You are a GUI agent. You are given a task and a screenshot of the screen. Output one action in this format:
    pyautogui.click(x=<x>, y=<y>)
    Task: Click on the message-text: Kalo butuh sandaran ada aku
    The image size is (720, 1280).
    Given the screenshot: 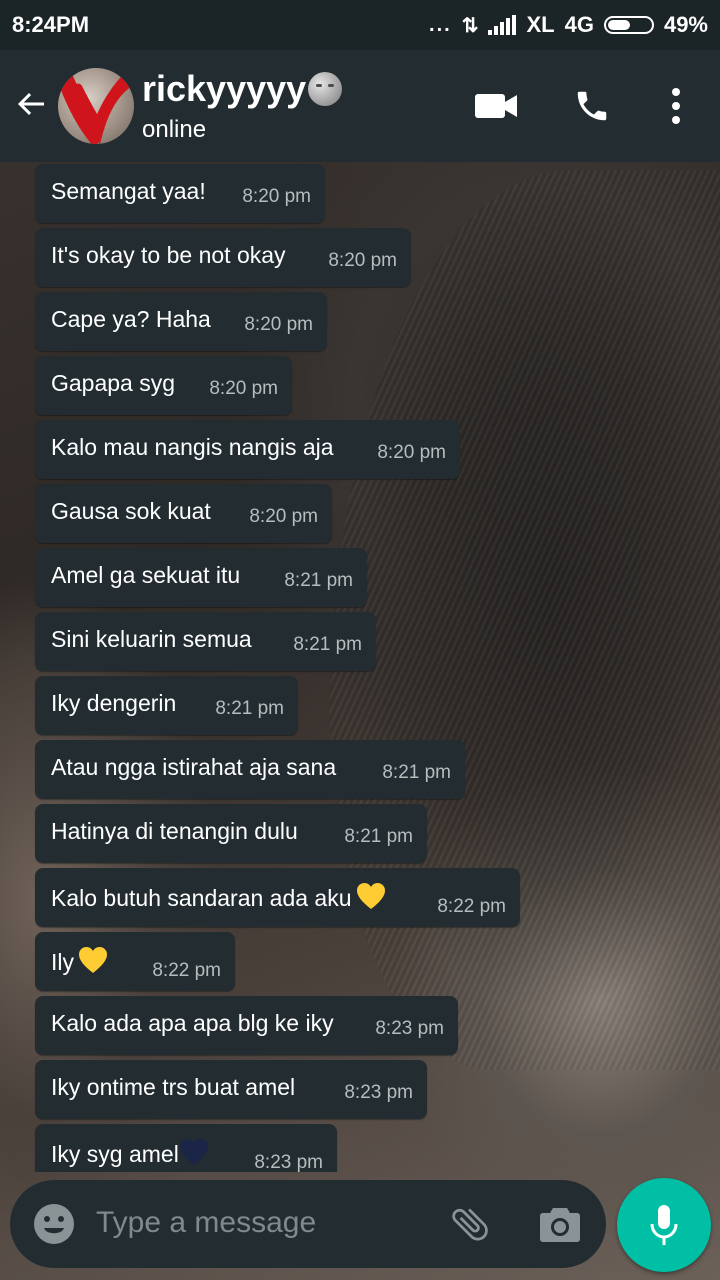 What is the action you would take?
    pyautogui.click(x=218, y=897)
    